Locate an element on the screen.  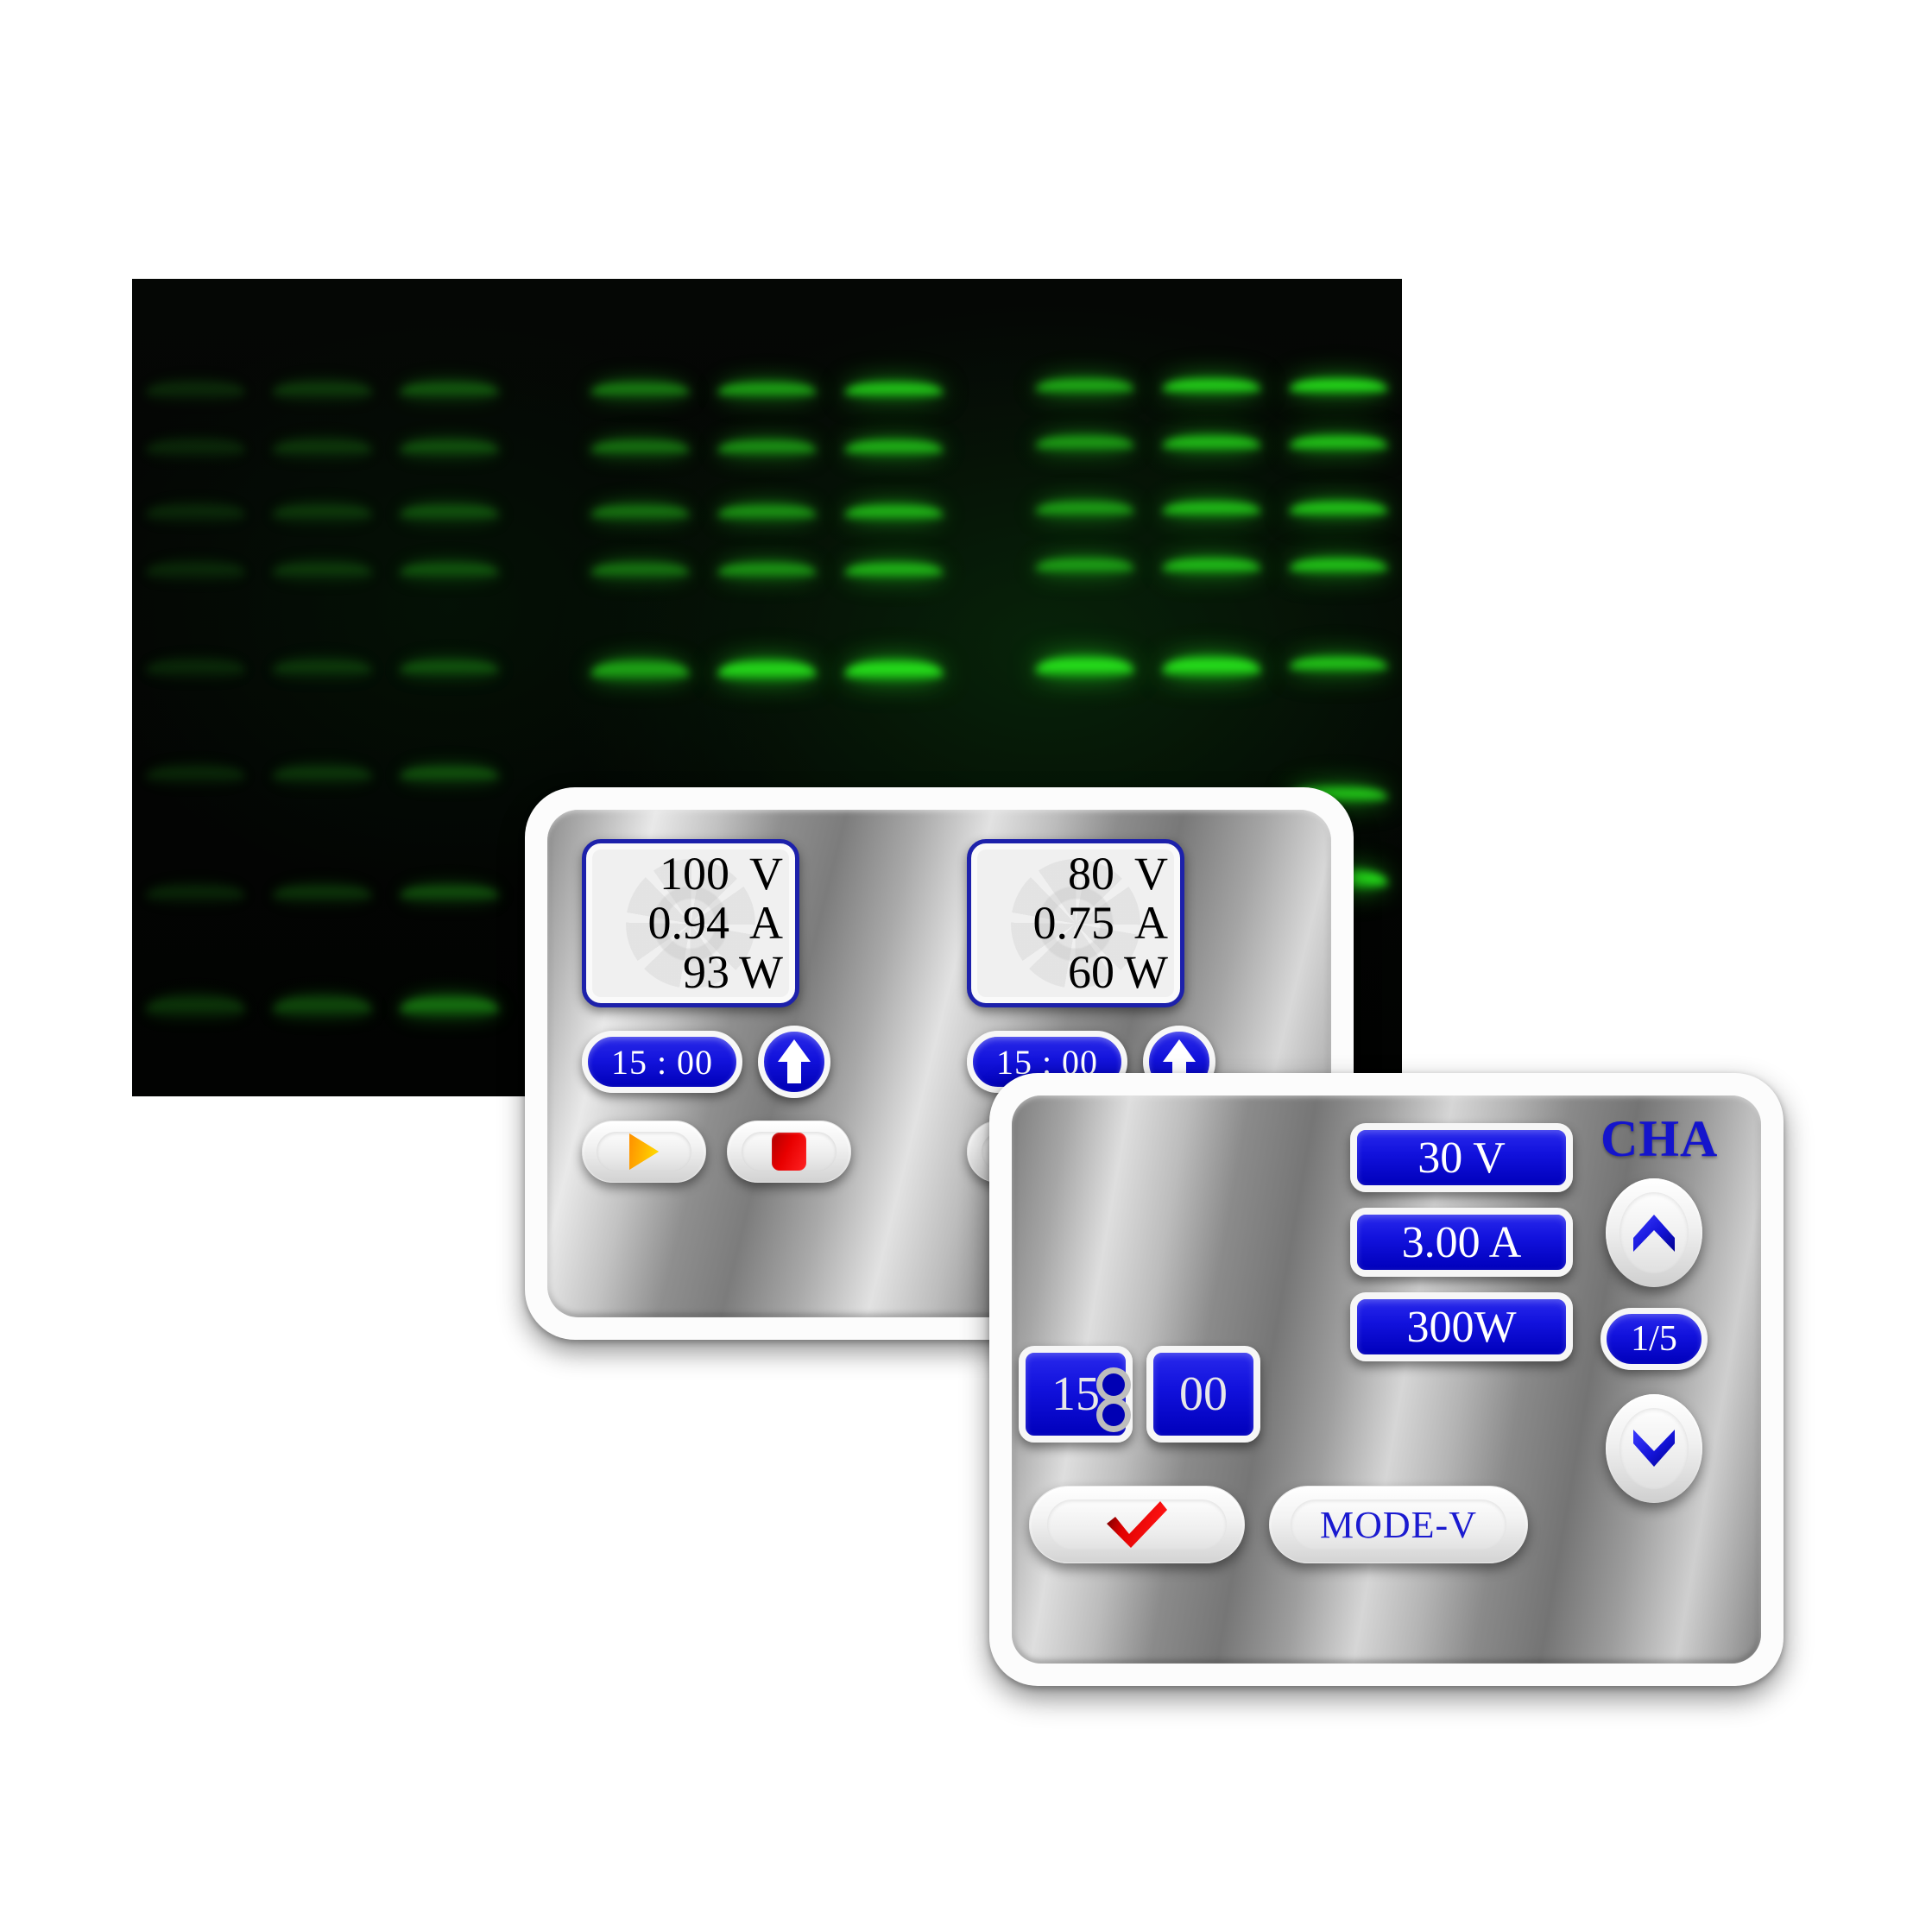
channel-left-voltage-line: 100 V is located at coordinates (689, 874).